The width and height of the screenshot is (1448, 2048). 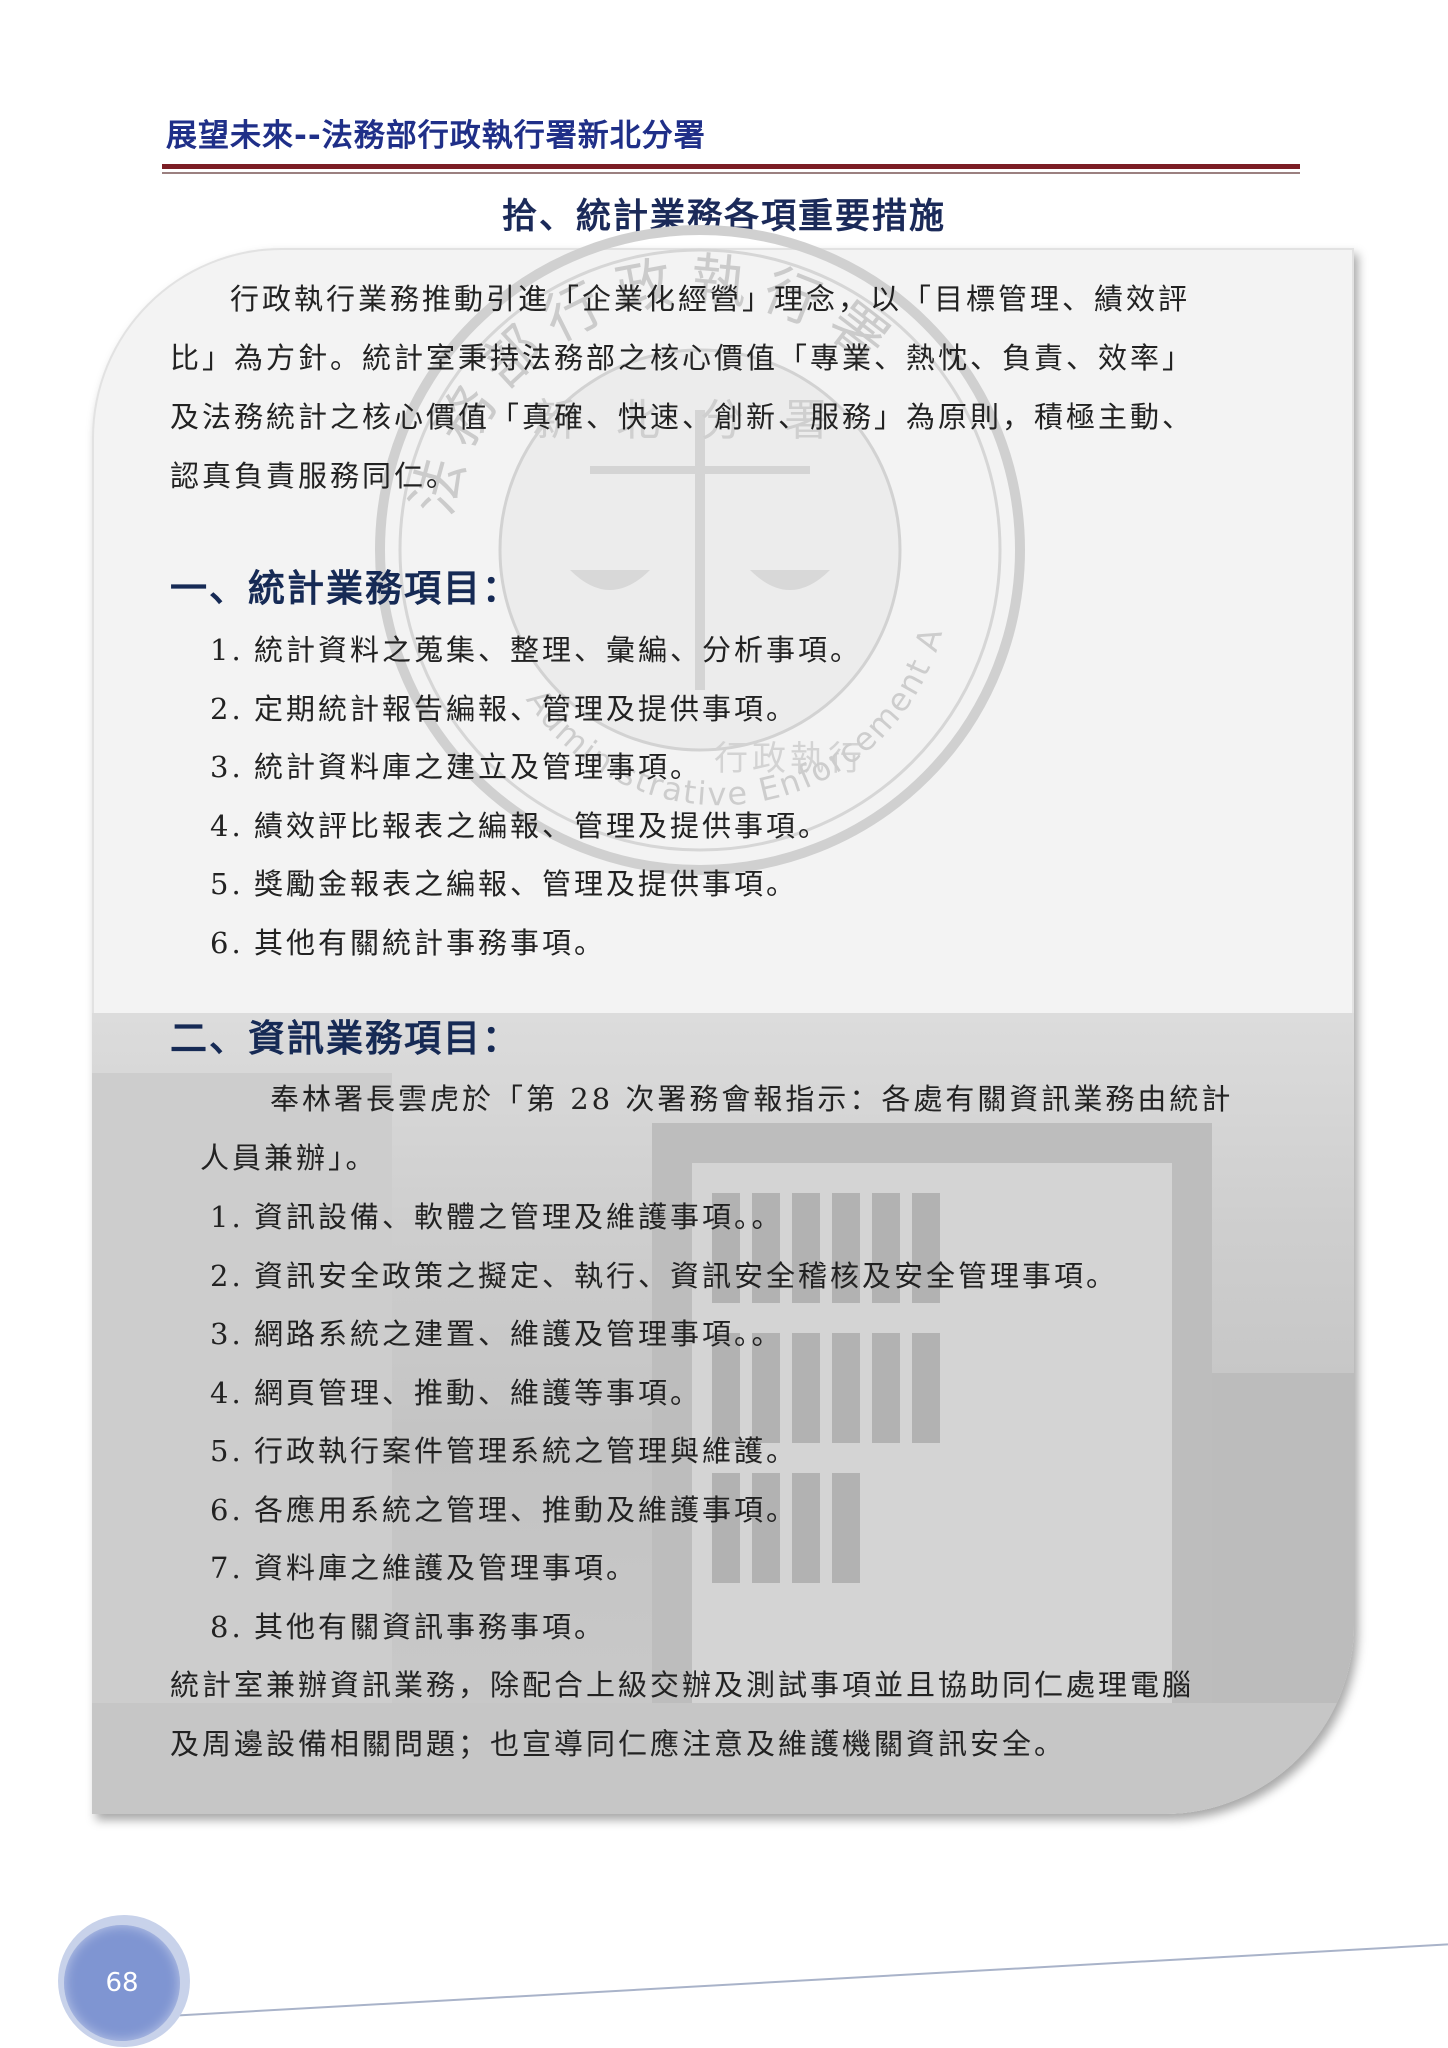 What do you see at coordinates (345, 1038) in the screenshot?
I see `section2-heading: 二、資訊業務項目：` at bounding box center [345, 1038].